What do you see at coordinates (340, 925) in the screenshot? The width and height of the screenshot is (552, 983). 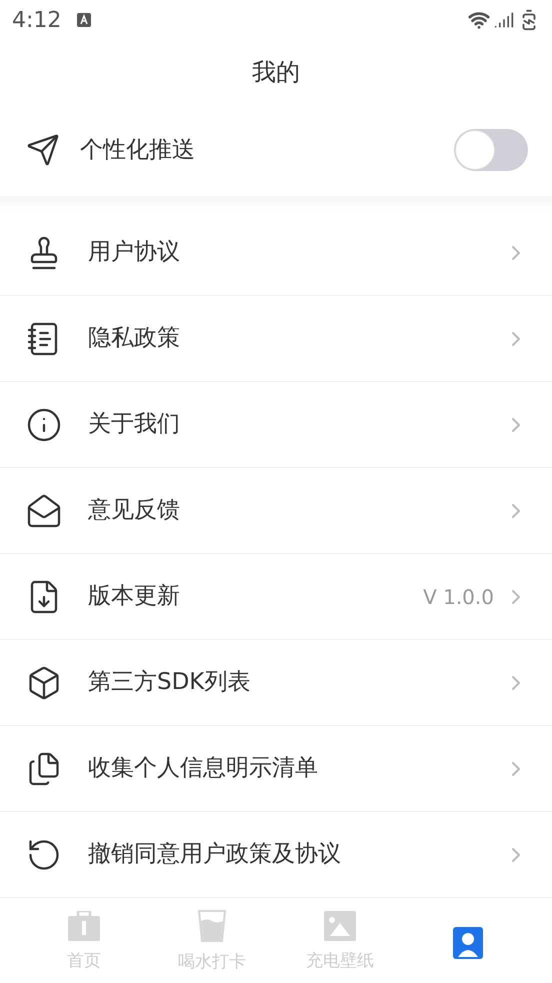 I see `image-icon` at bounding box center [340, 925].